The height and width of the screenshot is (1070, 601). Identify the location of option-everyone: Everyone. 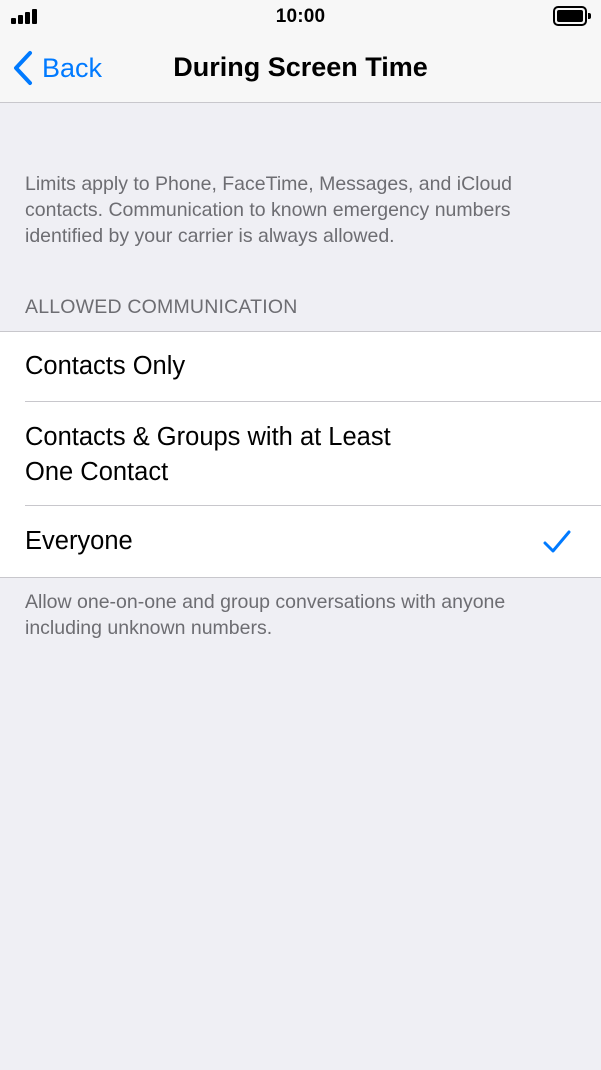
(300, 541).